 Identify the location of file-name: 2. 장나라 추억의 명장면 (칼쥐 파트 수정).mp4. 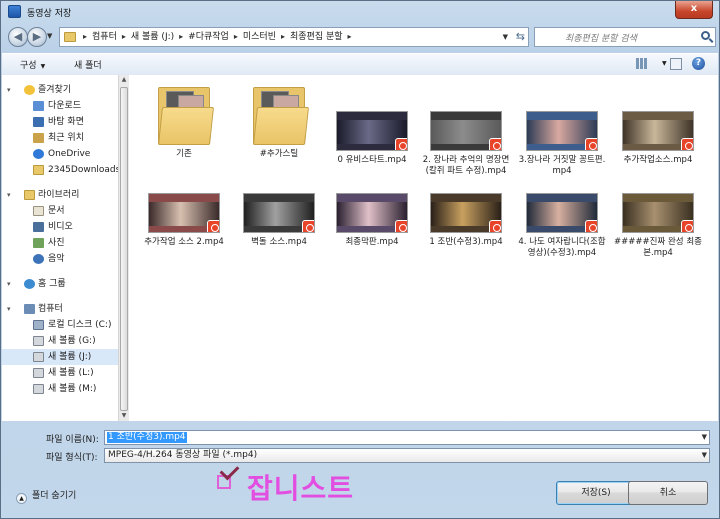
(466, 165).